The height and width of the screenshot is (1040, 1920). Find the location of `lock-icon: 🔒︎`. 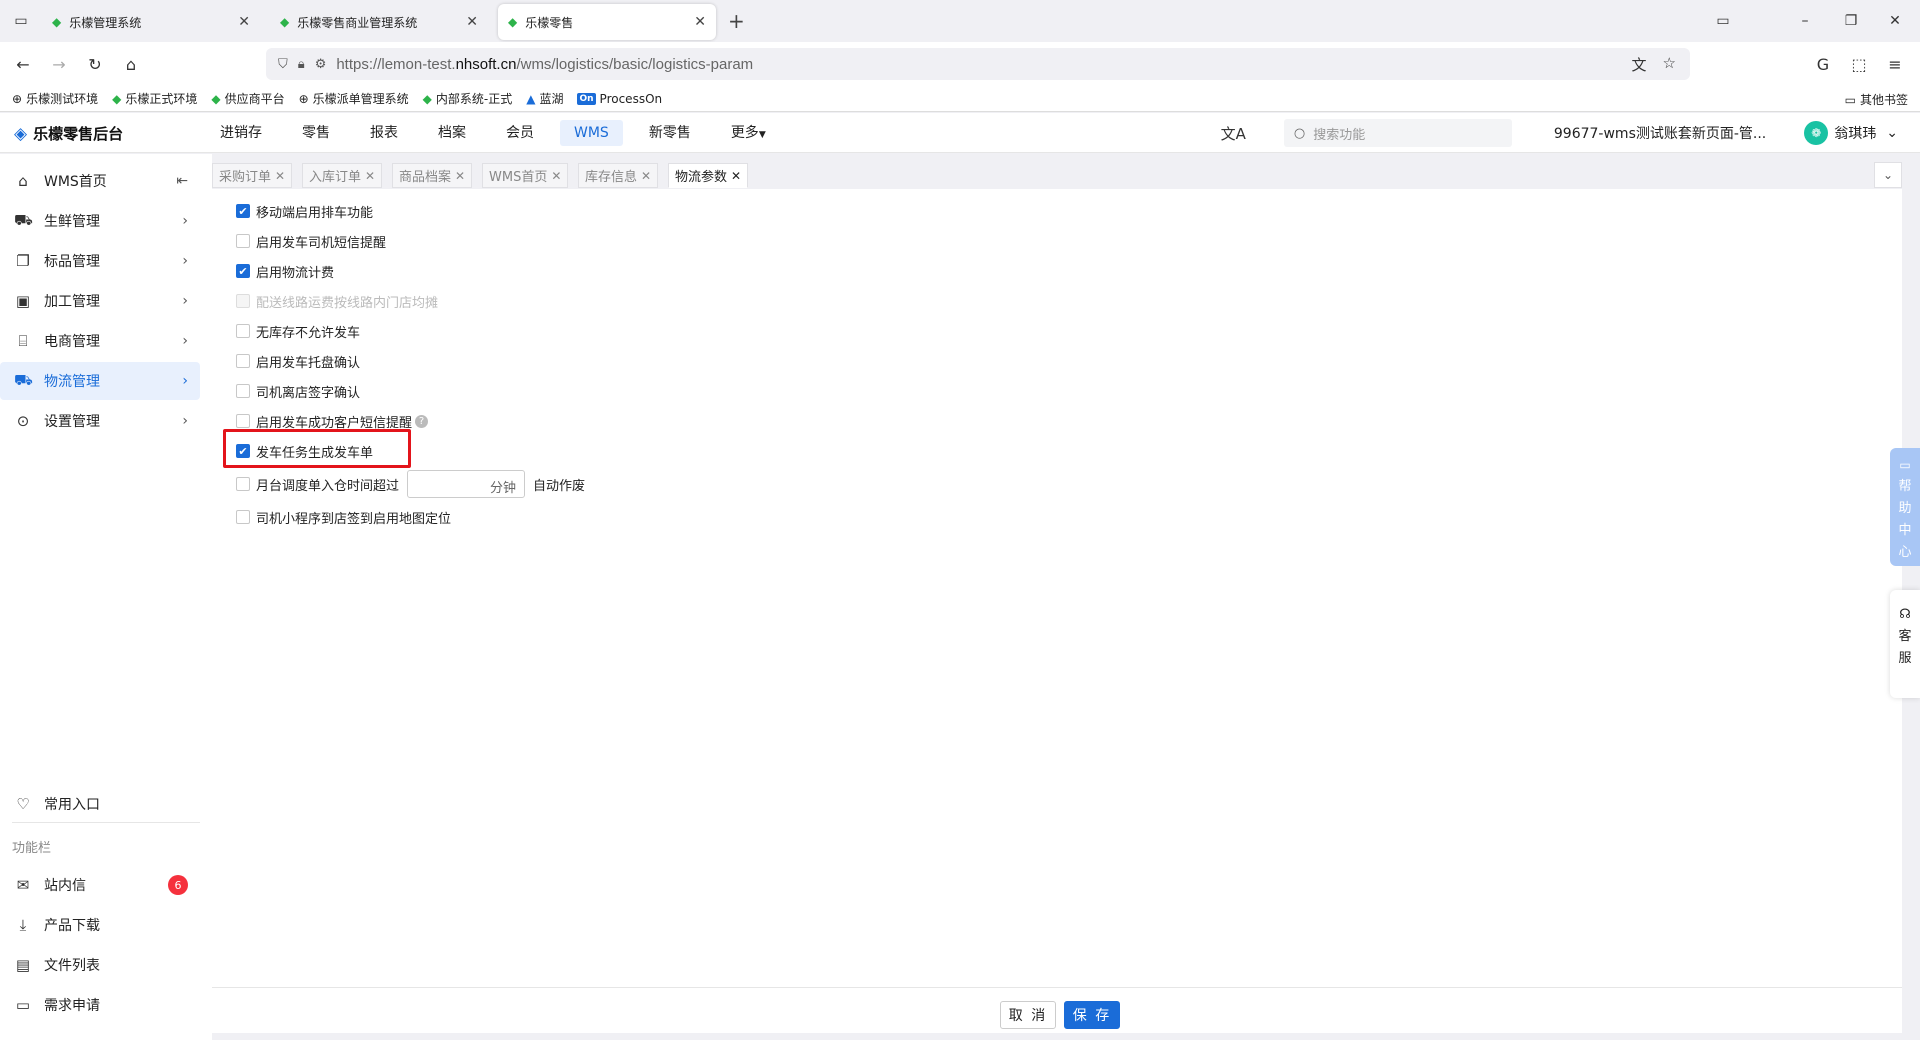

lock-icon: 🔒︎ is located at coordinates (301, 64).